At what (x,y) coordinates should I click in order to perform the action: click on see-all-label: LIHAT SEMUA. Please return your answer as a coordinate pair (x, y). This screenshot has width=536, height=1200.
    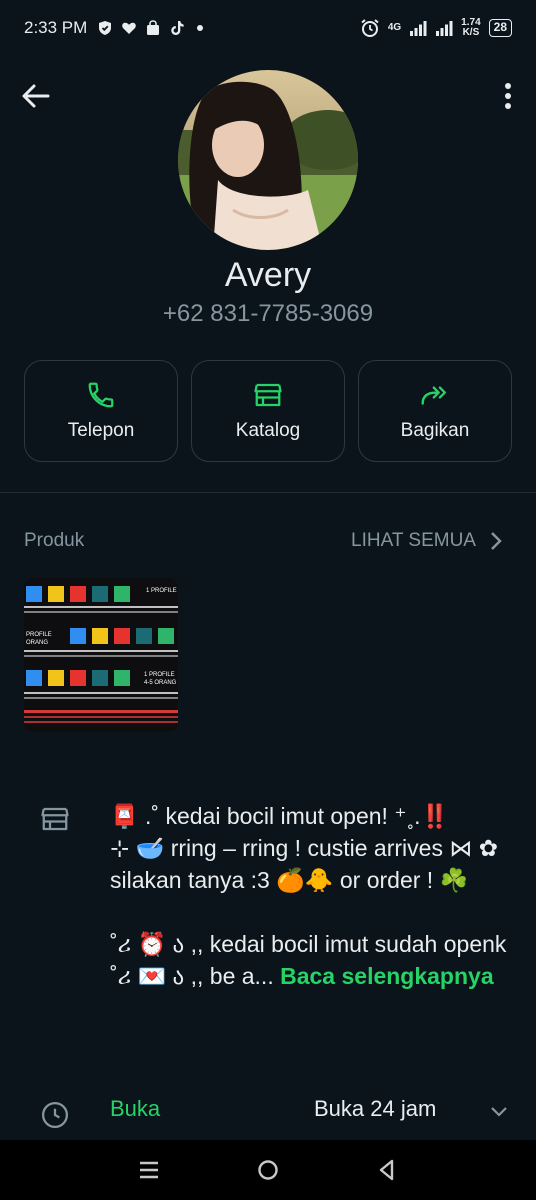
    Looking at the image, I should click on (413, 540).